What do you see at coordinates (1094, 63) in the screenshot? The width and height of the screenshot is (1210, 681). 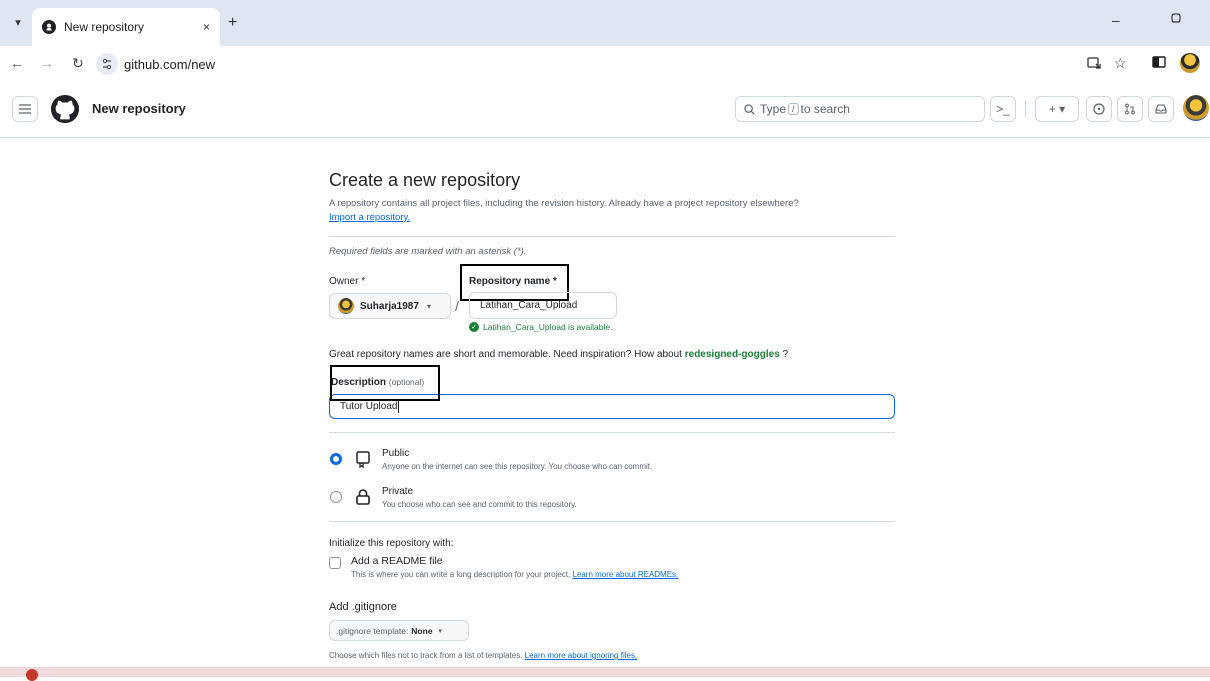 I see `install-app-icon` at bounding box center [1094, 63].